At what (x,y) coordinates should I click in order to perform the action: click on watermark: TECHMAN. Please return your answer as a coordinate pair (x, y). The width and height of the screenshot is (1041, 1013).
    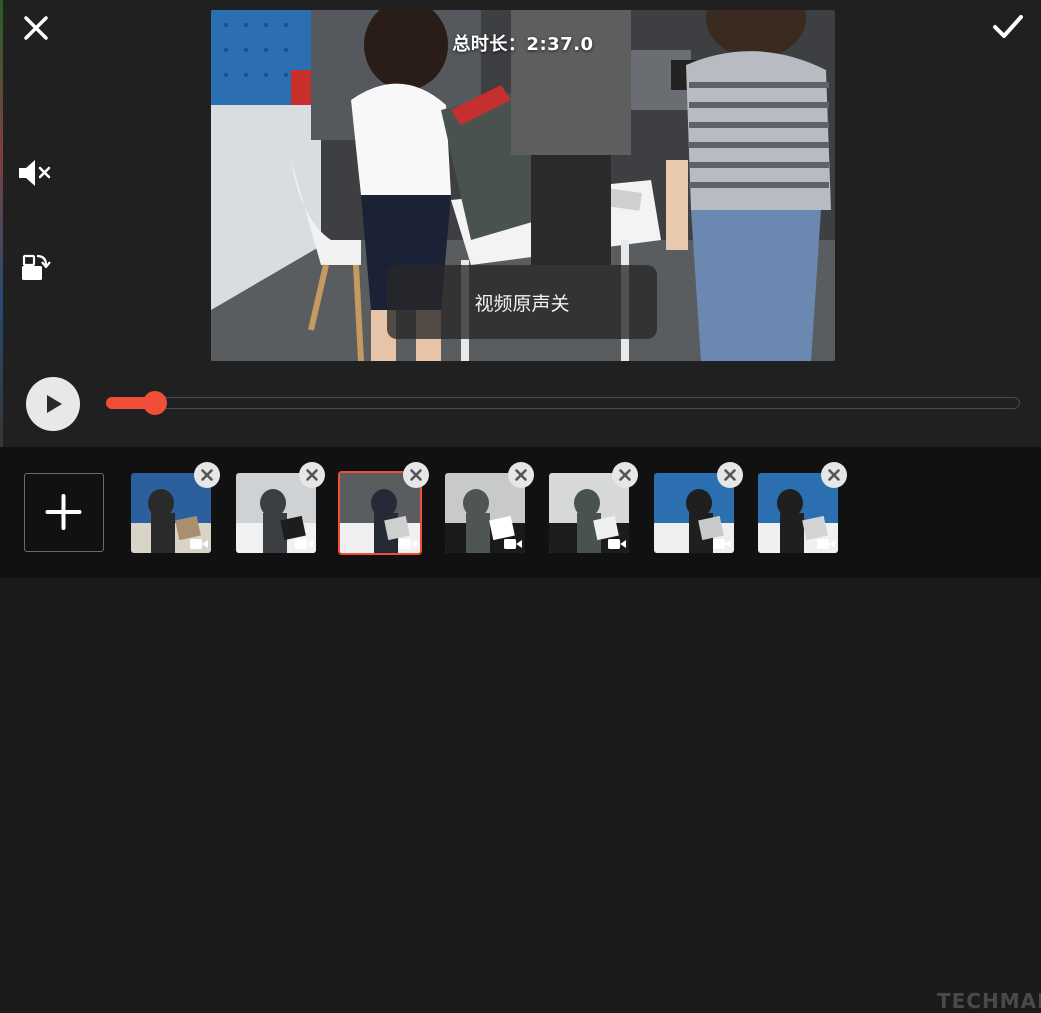
    Looking at the image, I should click on (989, 1001).